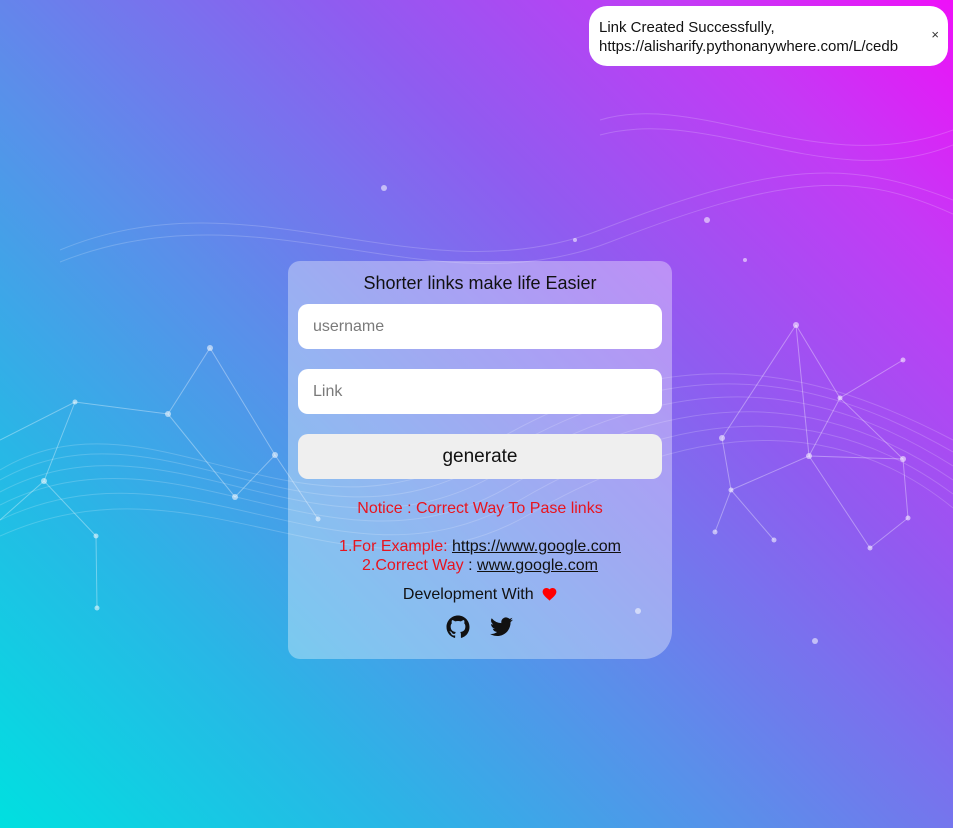  I want to click on notice-text: Notice : Correct Way To Pase links, so click(480, 508).